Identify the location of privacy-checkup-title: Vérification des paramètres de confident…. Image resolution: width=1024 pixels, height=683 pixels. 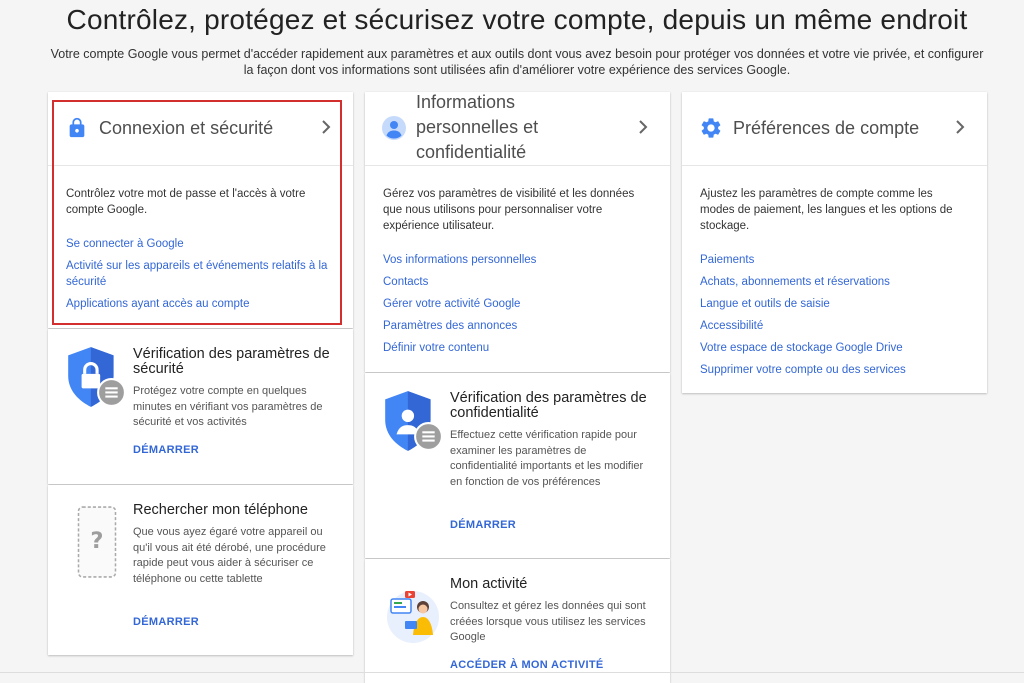
(548, 405).